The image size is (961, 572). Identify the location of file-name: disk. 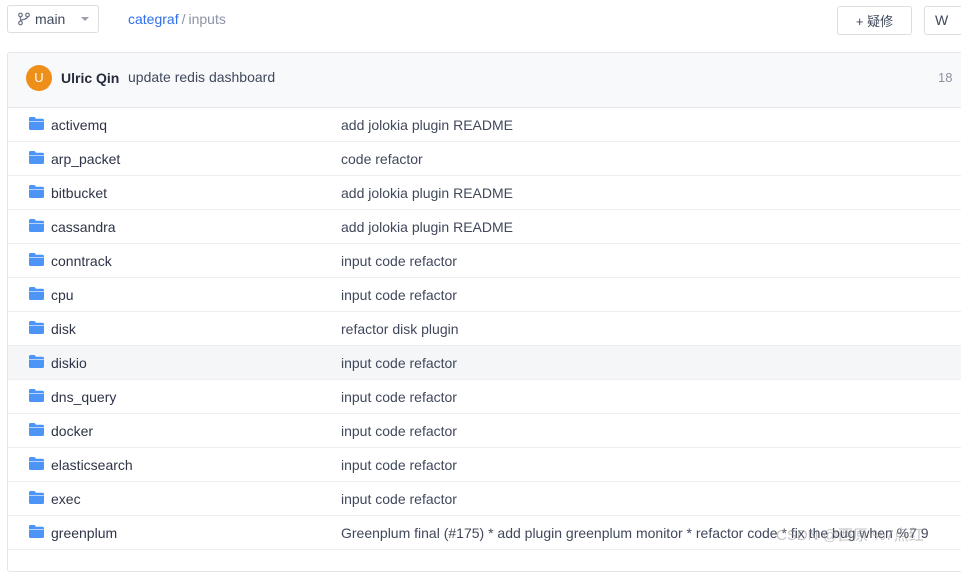
(63, 329).